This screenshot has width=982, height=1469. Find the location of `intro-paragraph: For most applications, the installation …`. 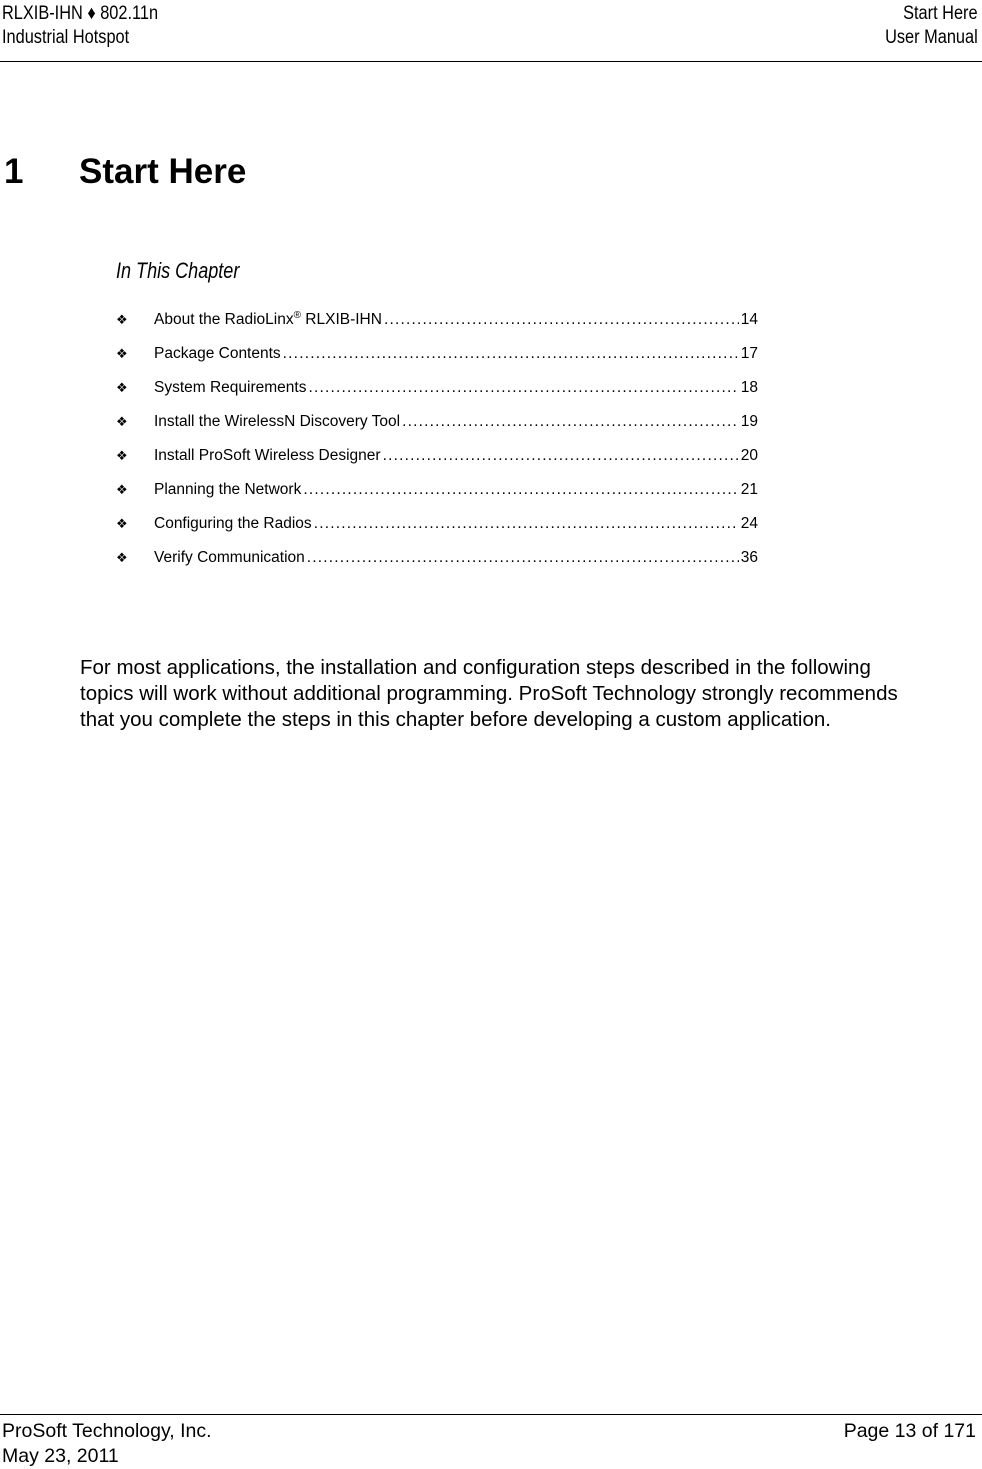

intro-paragraph: For most applications, the installation … is located at coordinates (489, 693).